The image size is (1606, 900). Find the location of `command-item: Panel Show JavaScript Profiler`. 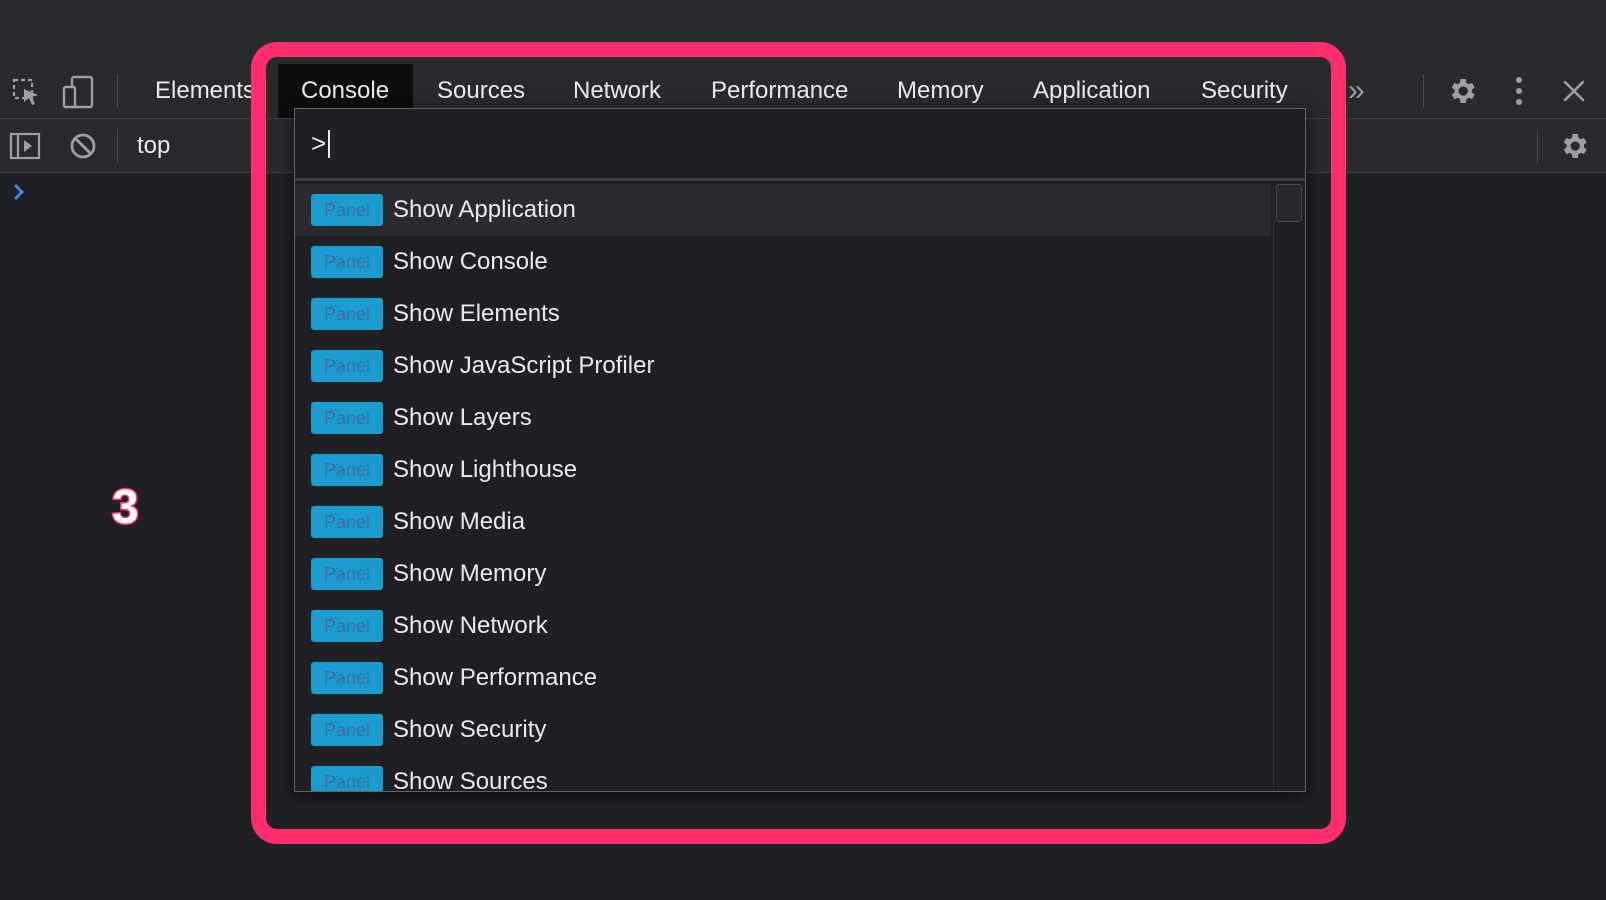

command-item: Panel Show JavaScript Profiler is located at coordinates (783, 366).